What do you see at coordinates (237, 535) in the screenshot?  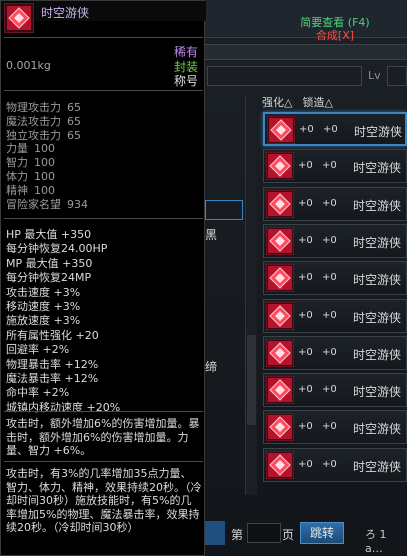 I see `page-prefix-label: 第` at bounding box center [237, 535].